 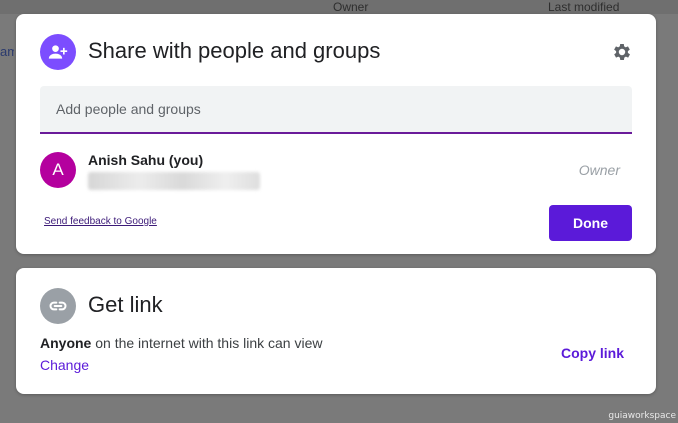 What do you see at coordinates (58, 306) in the screenshot?
I see `link-icon` at bounding box center [58, 306].